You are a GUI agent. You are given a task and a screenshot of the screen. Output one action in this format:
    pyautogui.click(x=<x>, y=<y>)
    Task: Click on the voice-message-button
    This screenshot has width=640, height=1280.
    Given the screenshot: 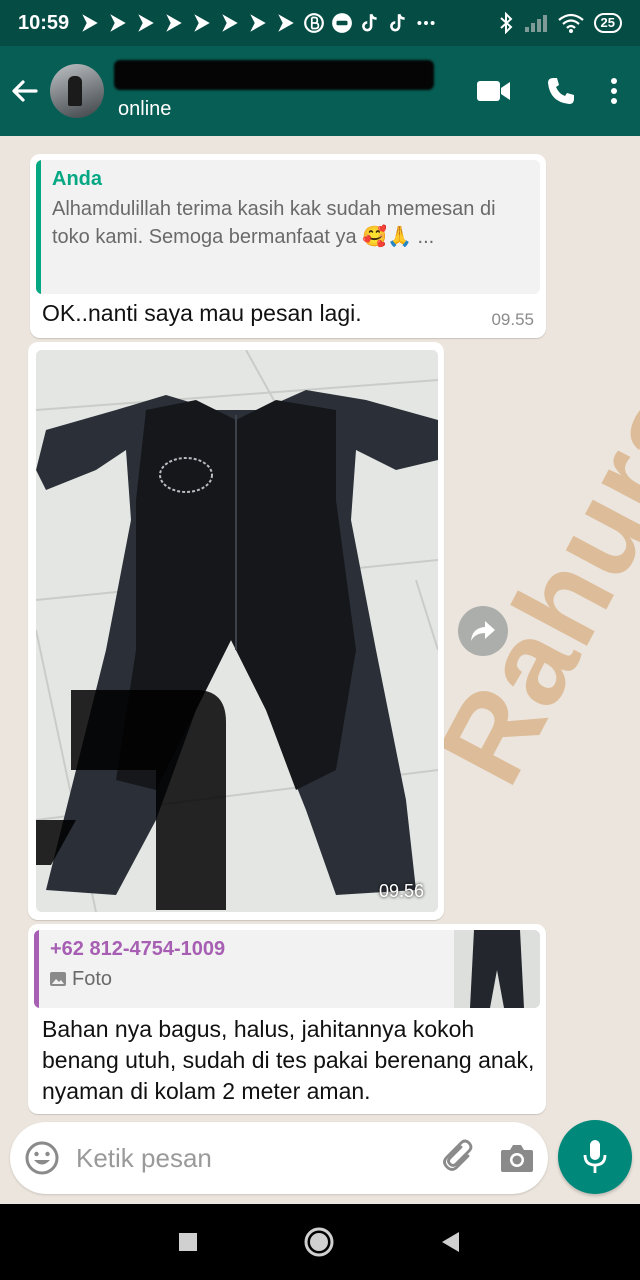 What is the action you would take?
    pyautogui.click(x=595, y=1157)
    